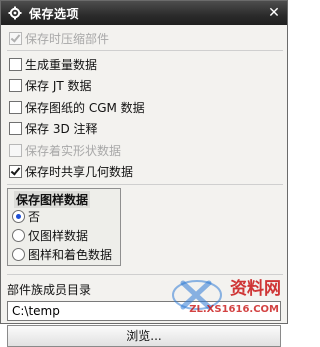  Describe the element at coordinates (145, 150) in the screenshot. I see `option-row: 保存着实形状数据` at that location.